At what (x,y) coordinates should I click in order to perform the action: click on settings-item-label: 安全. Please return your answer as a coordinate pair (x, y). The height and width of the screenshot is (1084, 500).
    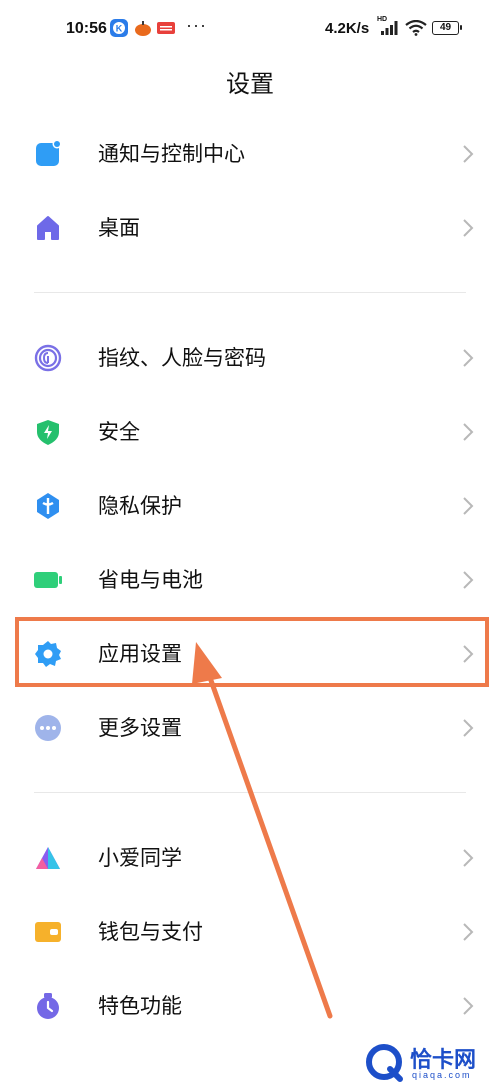
    Looking at the image, I should click on (119, 432).